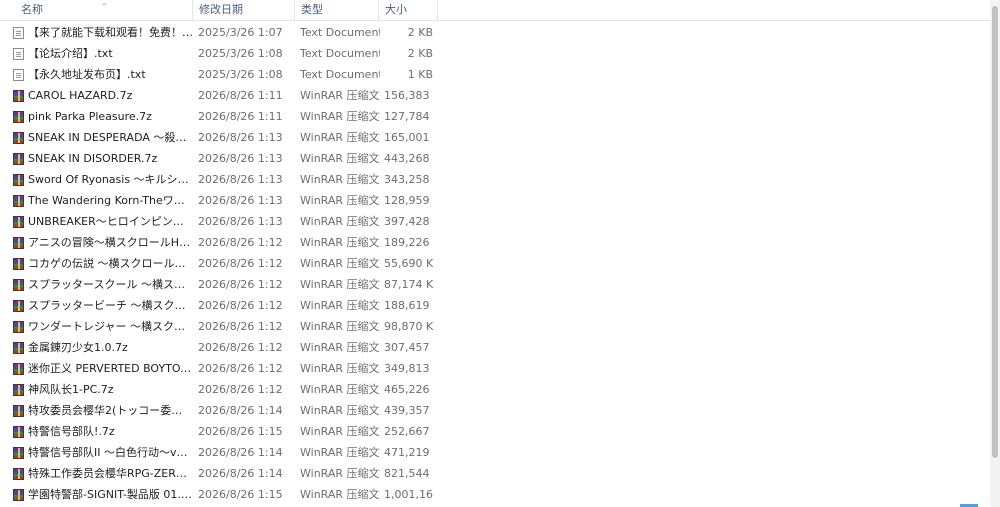 This screenshot has height=507, width=1000. Describe the element at coordinates (103, 347) in the screenshot. I see `file-name-cell: 金属錬刃少女1.0.7z` at that location.